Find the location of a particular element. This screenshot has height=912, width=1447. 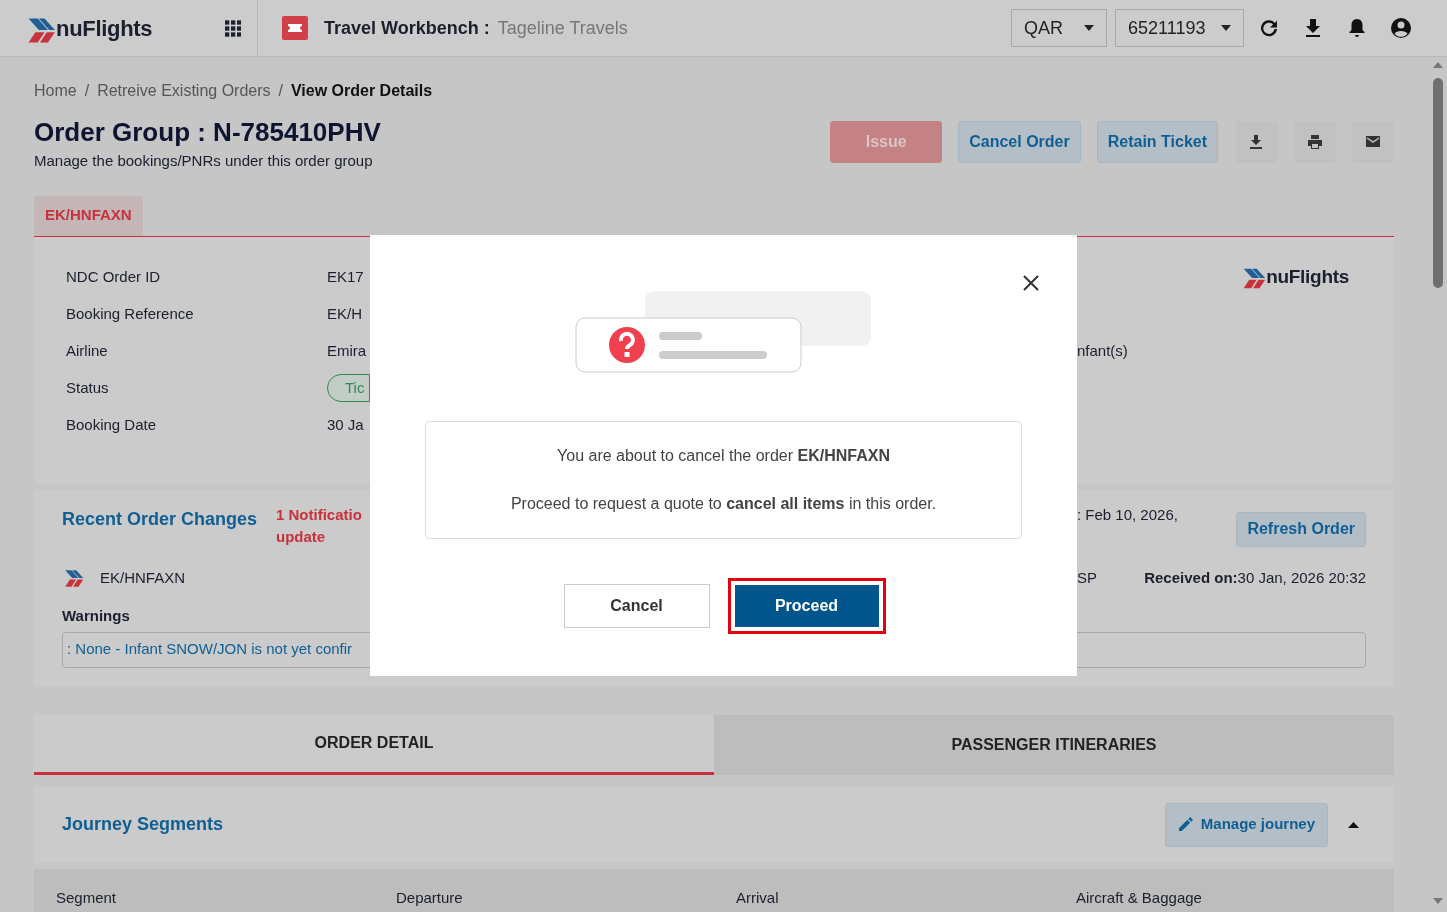

detail-tab: PASSENGER ITINERARIES is located at coordinates (1054, 744).